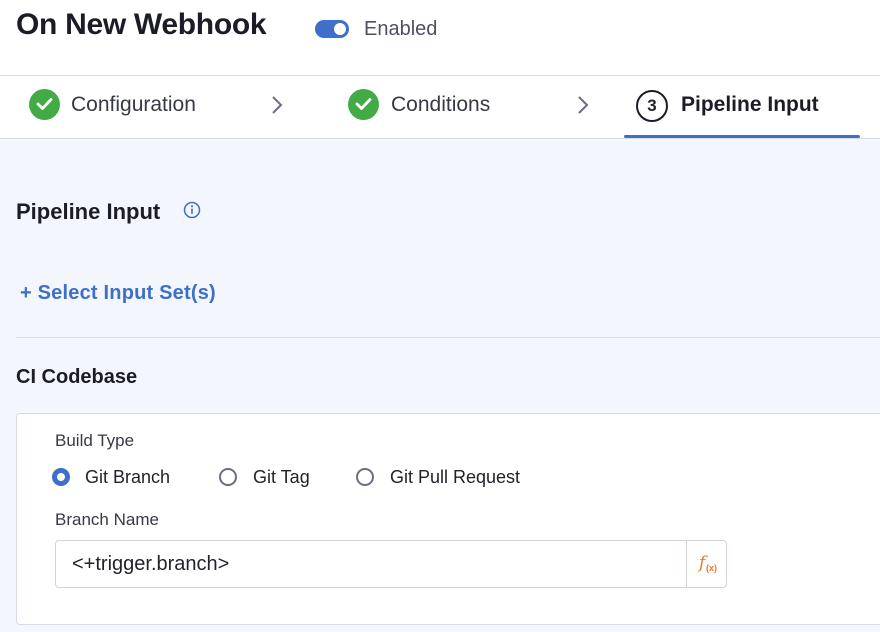  What do you see at coordinates (127, 477) in the screenshot?
I see `radio-label-git-branch: Git Branch` at bounding box center [127, 477].